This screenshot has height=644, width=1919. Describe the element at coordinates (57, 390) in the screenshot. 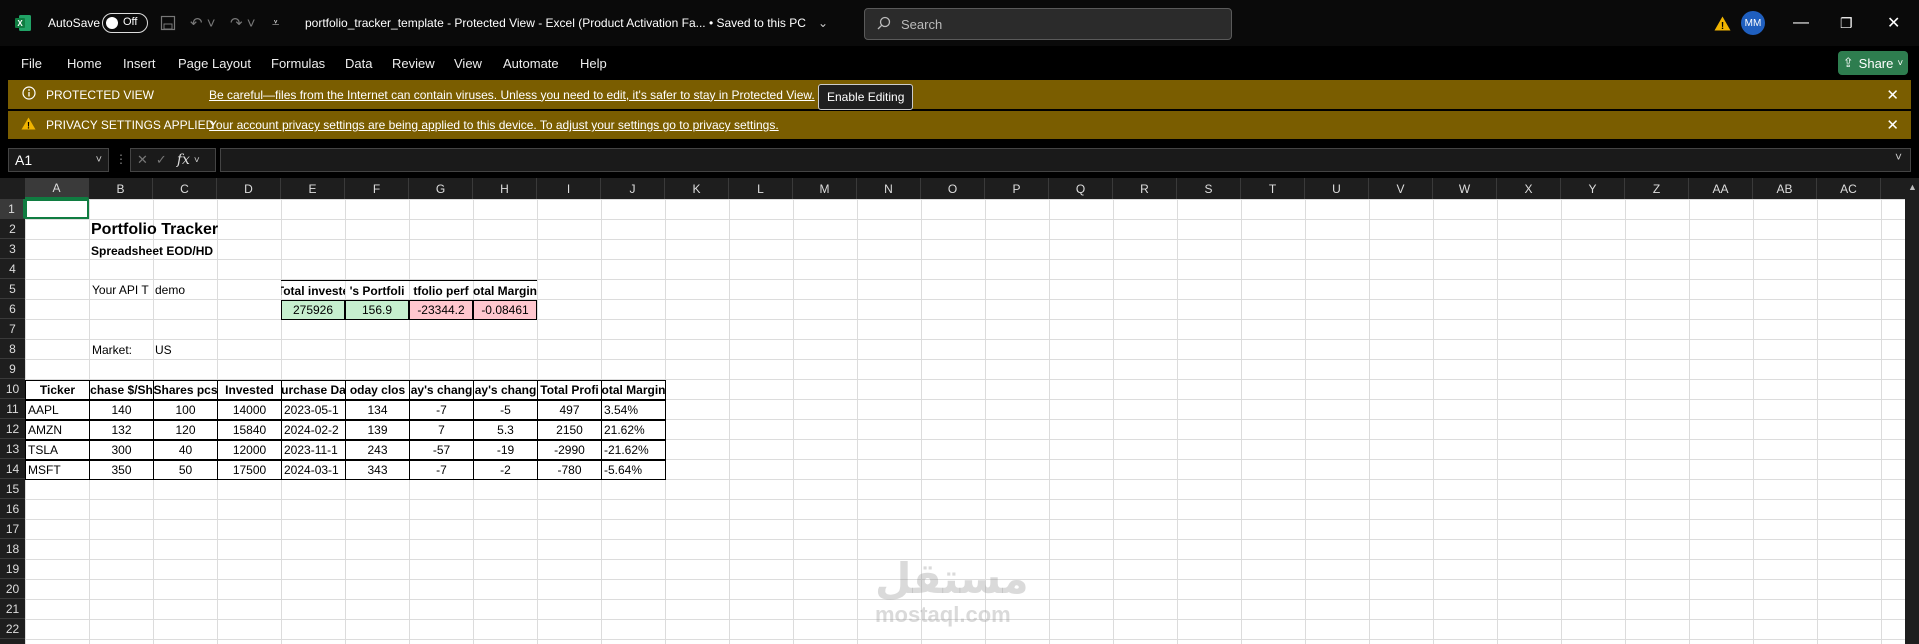

I see `table-header: Ticker` at that location.